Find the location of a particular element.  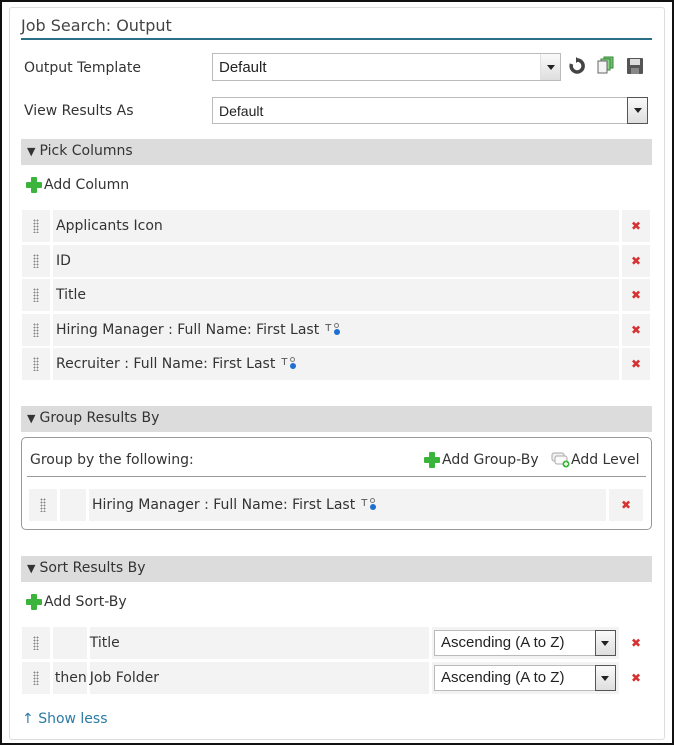

column-name-text: ID is located at coordinates (63, 260).